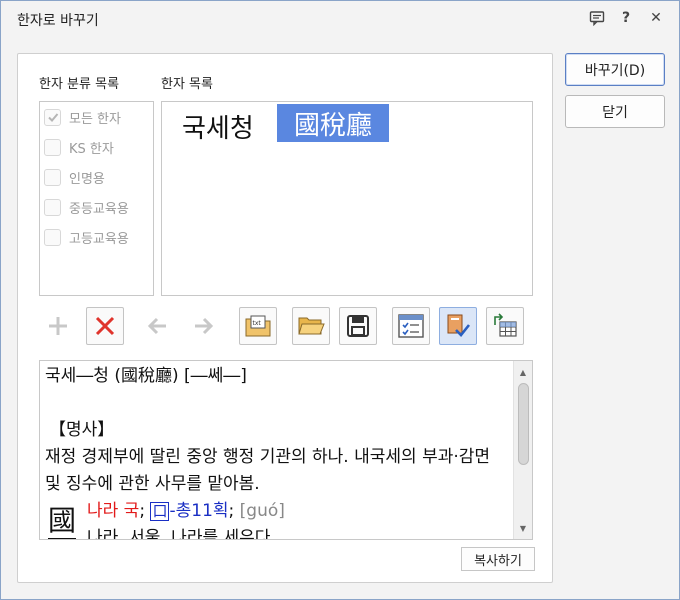 This screenshot has height=600, width=680. I want to click on radical-strokes: -총11획, so click(199, 511).